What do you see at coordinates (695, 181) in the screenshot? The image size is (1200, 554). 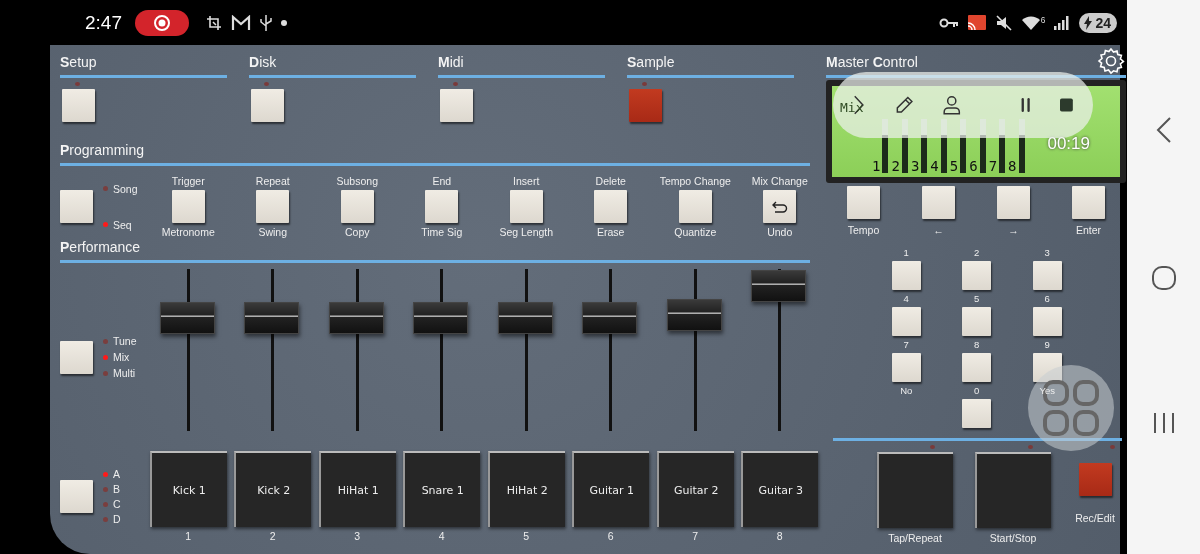 I see `button-label: Tempo Change` at bounding box center [695, 181].